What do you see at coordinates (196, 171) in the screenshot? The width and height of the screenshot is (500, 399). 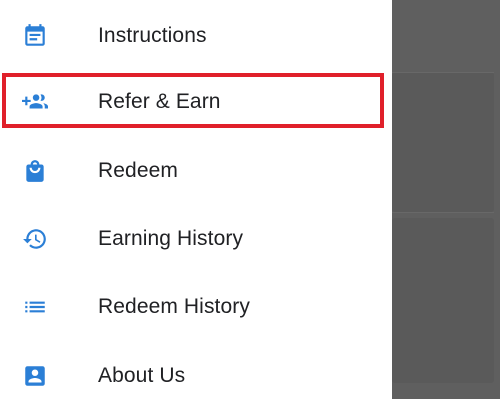 I see `menu-item-redeem: Redeem` at bounding box center [196, 171].